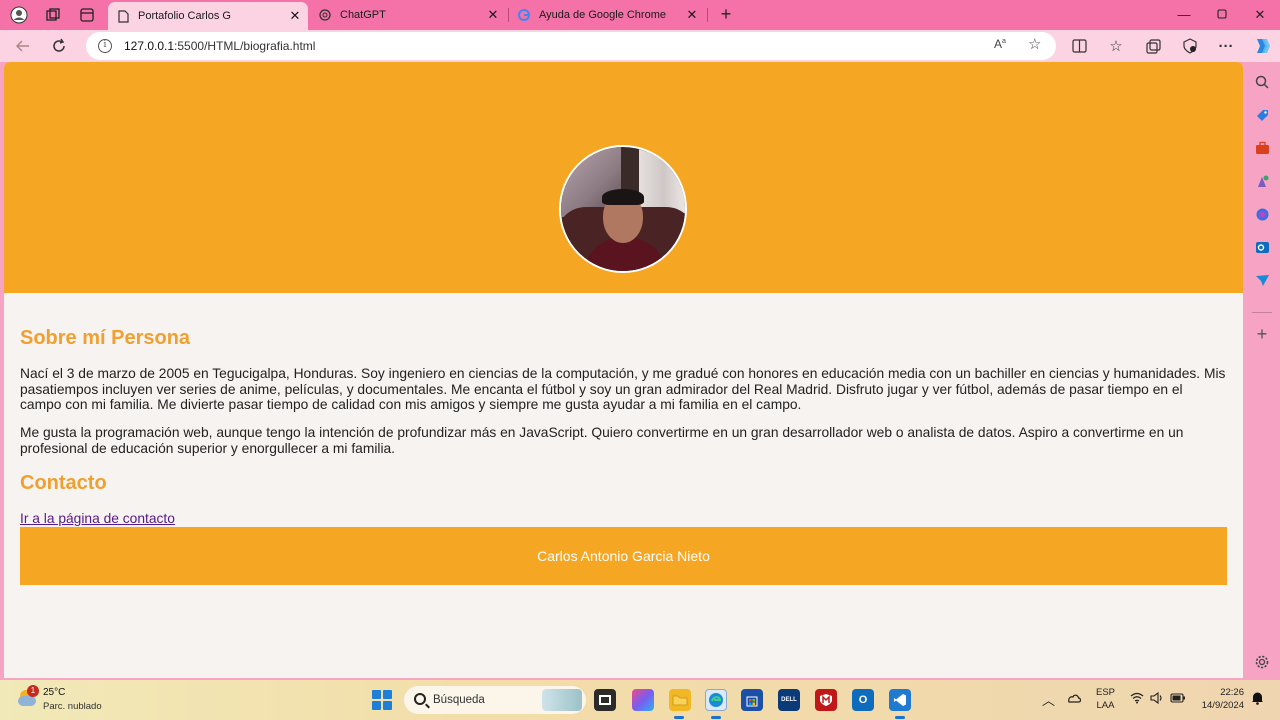 This screenshot has width=1280, height=720. What do you see at coordinates (562, 700) in the screenshot?
I see `search-highlight-image` at bounding box center [562, 700].